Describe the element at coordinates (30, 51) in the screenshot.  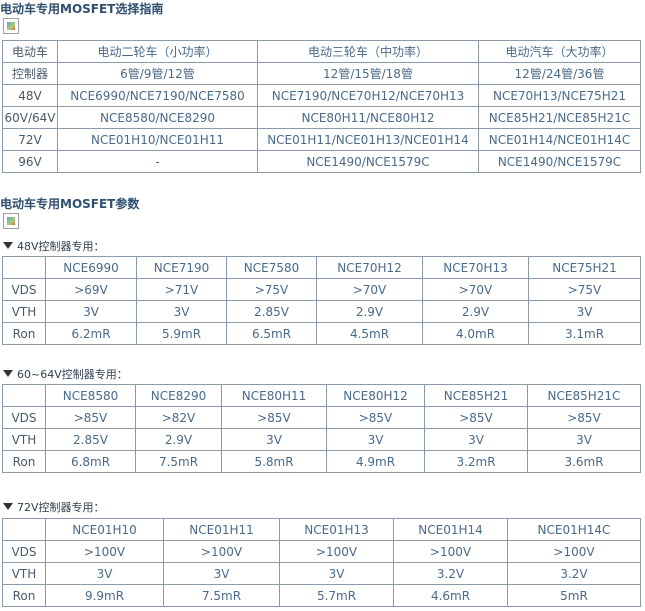
I see `column-header: 电动车` at that location.